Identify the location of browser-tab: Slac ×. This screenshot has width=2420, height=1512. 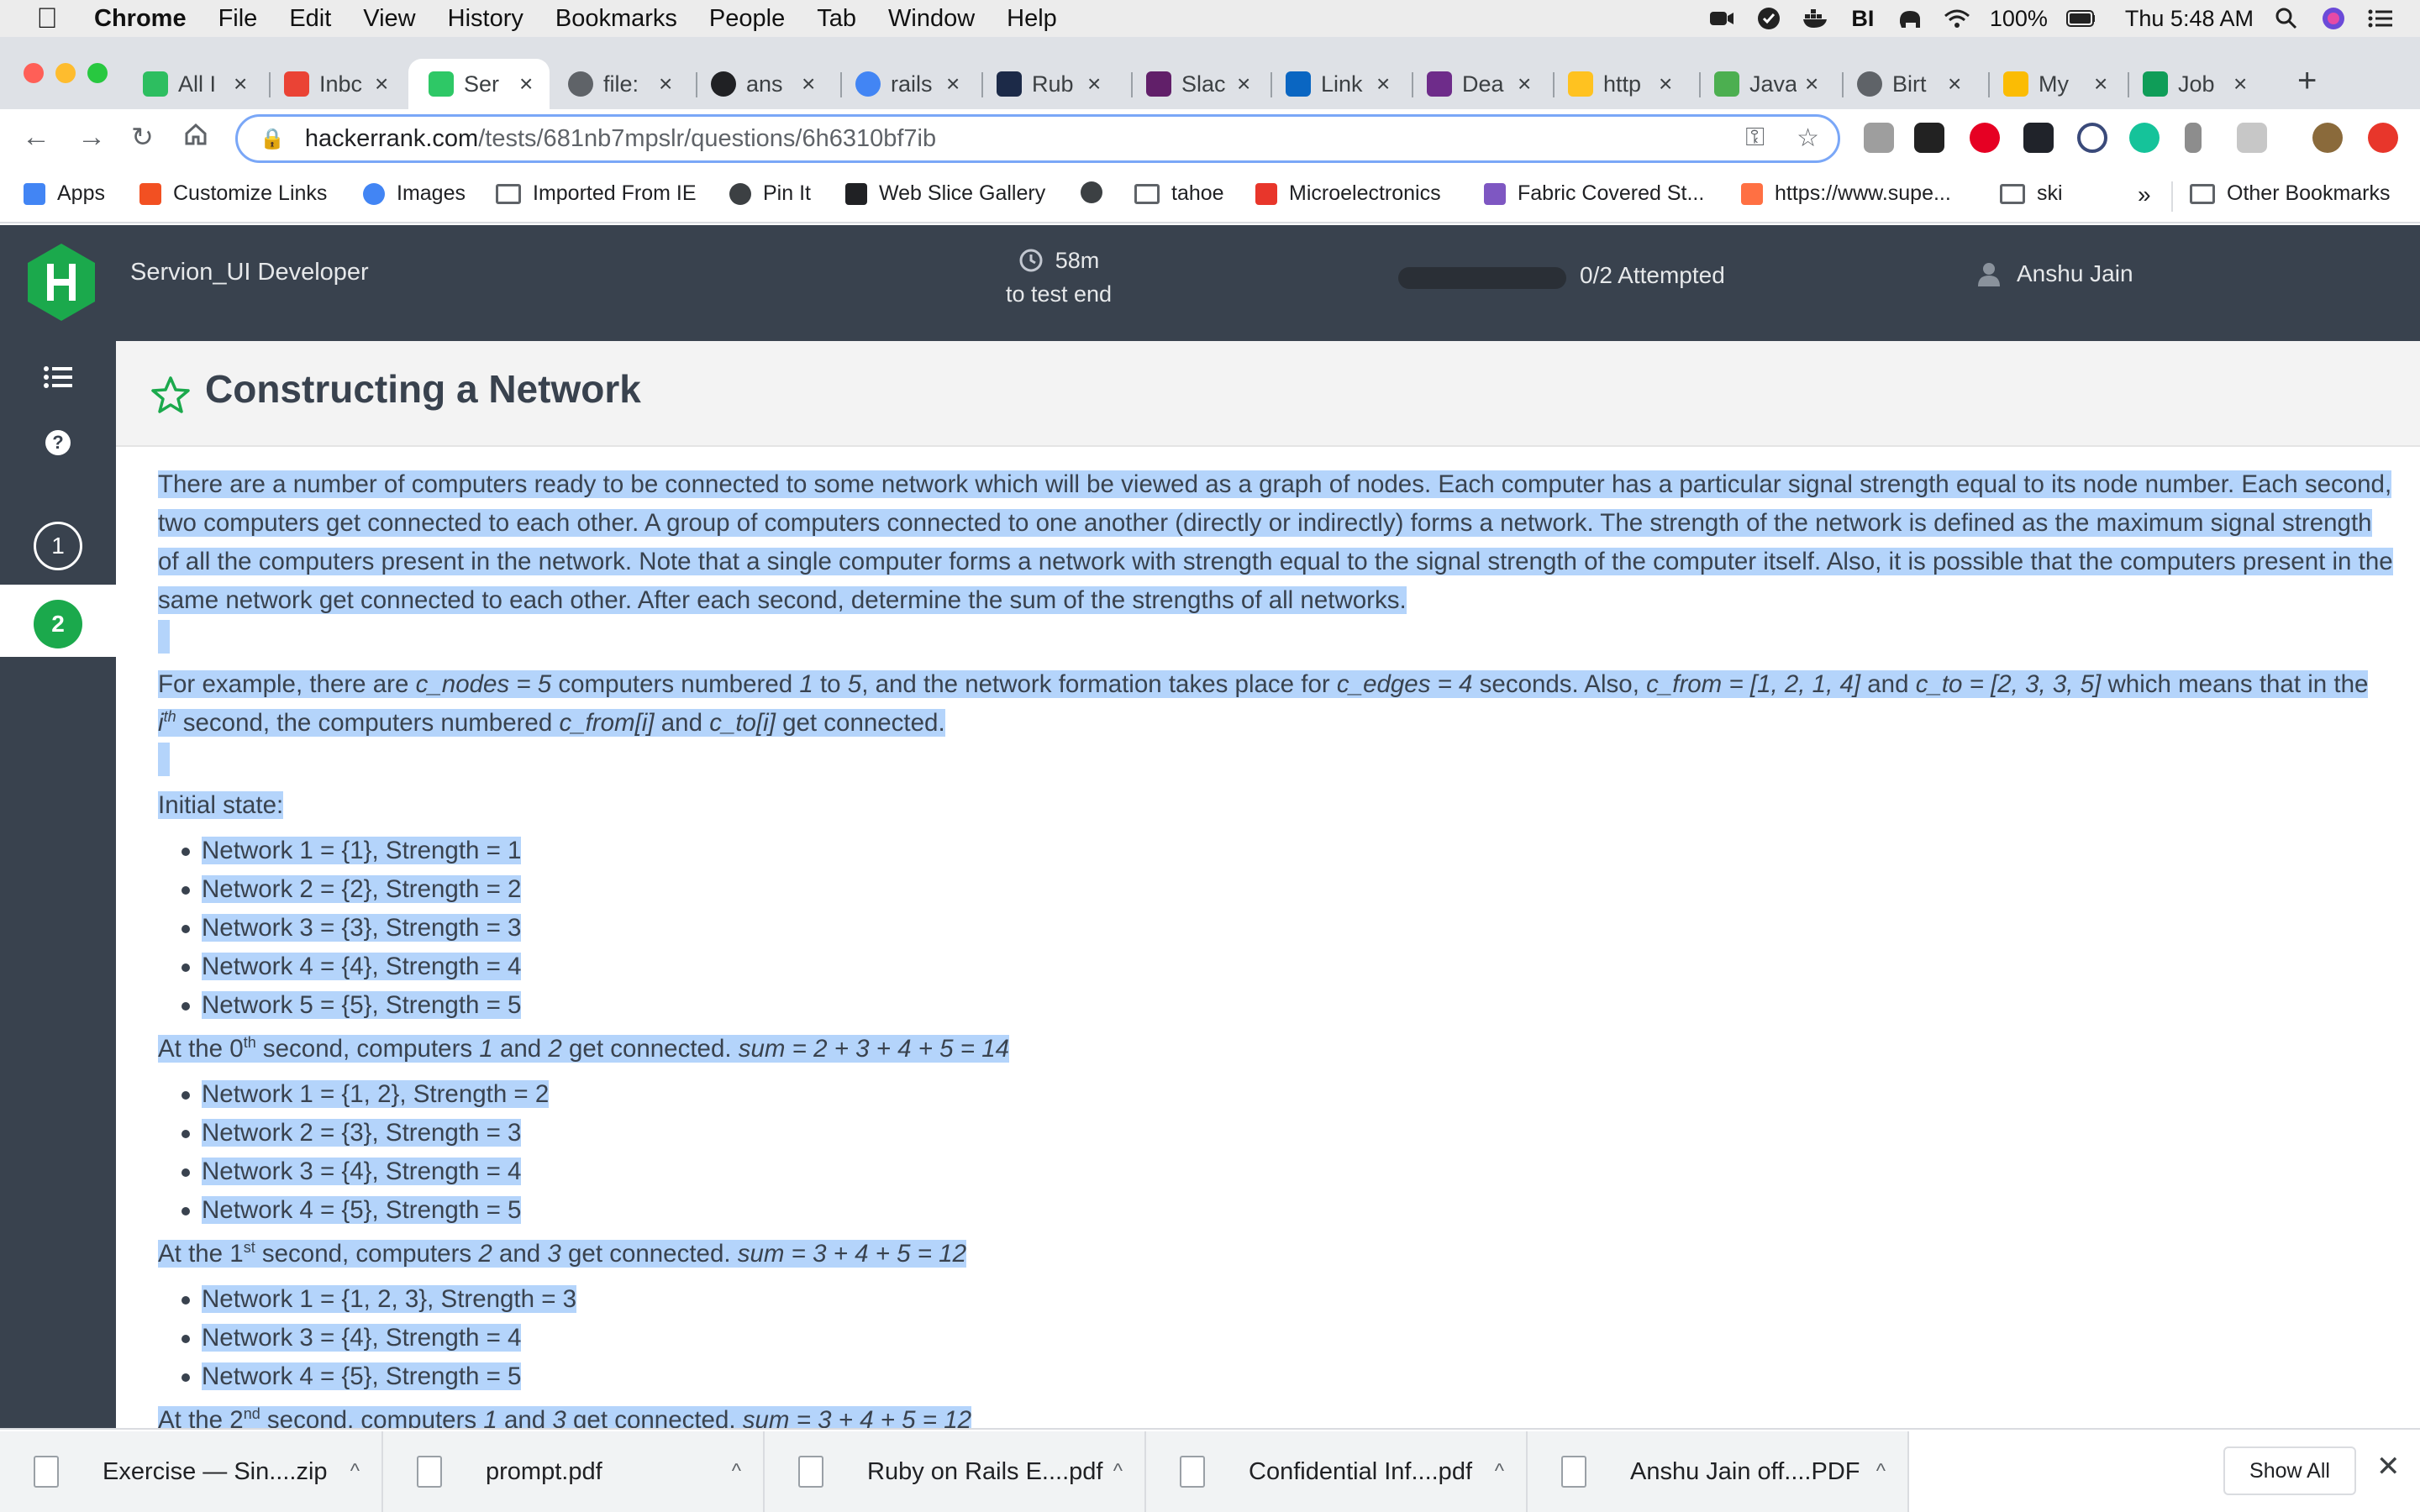
(1198, 84).